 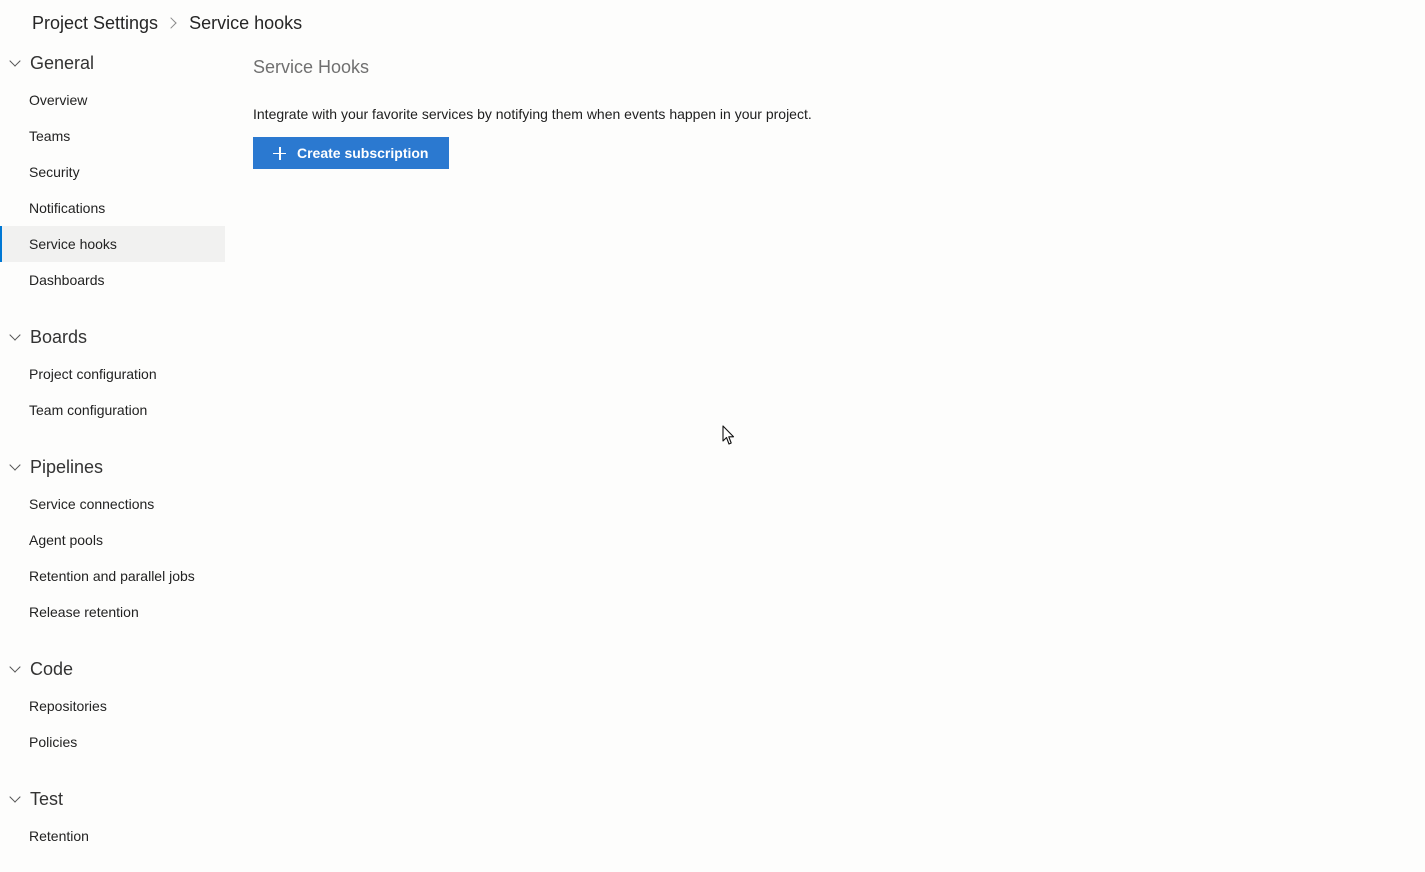 What do you see at coordinates (112, 467) in the screenshot?
I see `group-header-pipelines: Pipelines` at bounding box center [112, 467].